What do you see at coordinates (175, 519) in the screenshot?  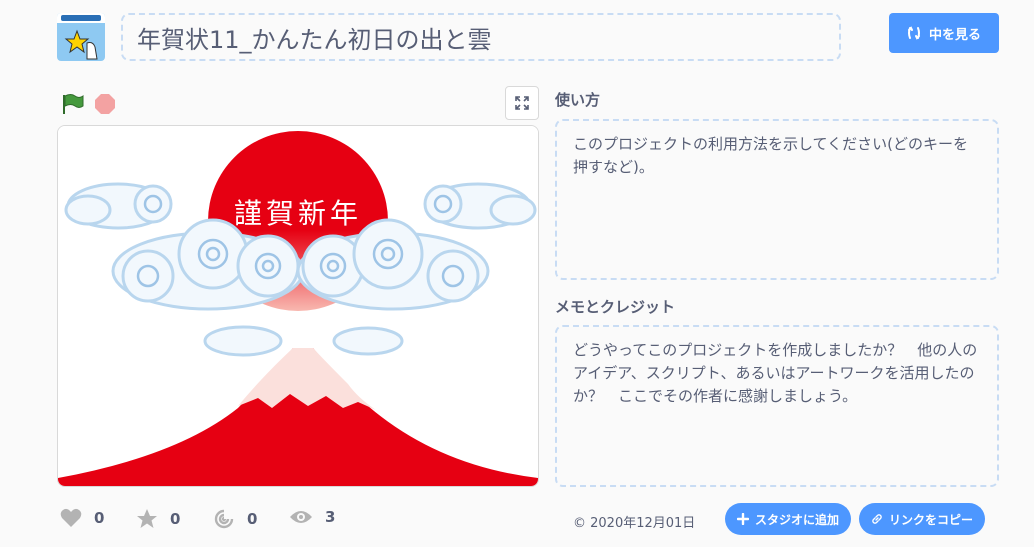 I see `favorite-count: 0` at bounding box center [175, 519].